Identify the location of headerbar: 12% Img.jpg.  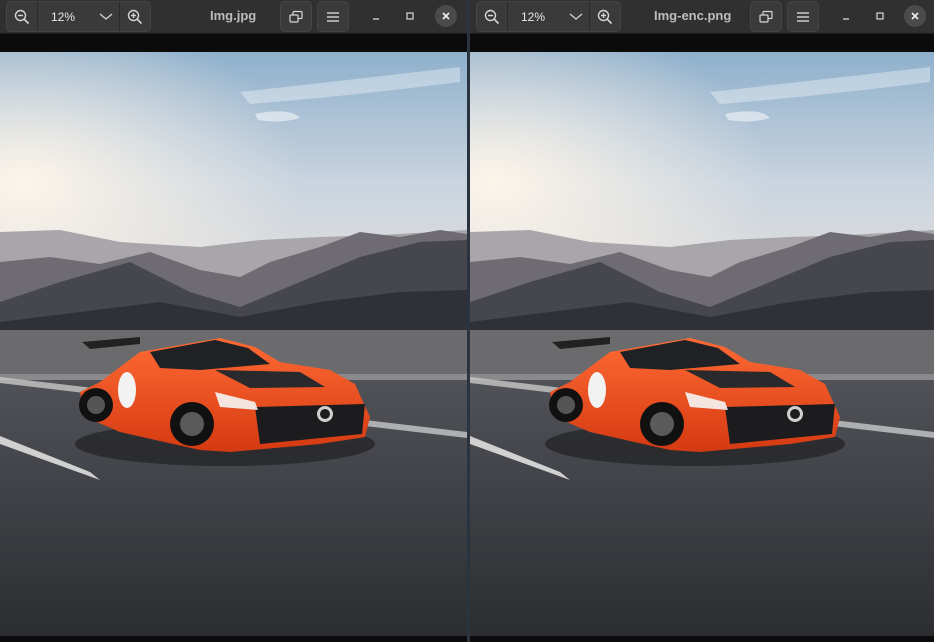
(233, 17).